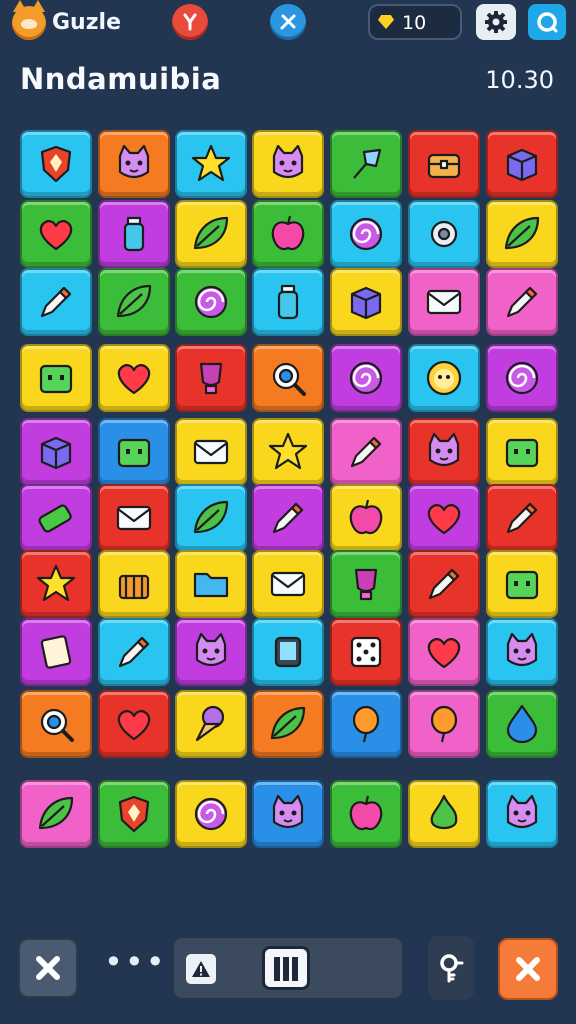 This screenshot has height=1024, width=576. I want to click on dice-icon, so click(366, 652).